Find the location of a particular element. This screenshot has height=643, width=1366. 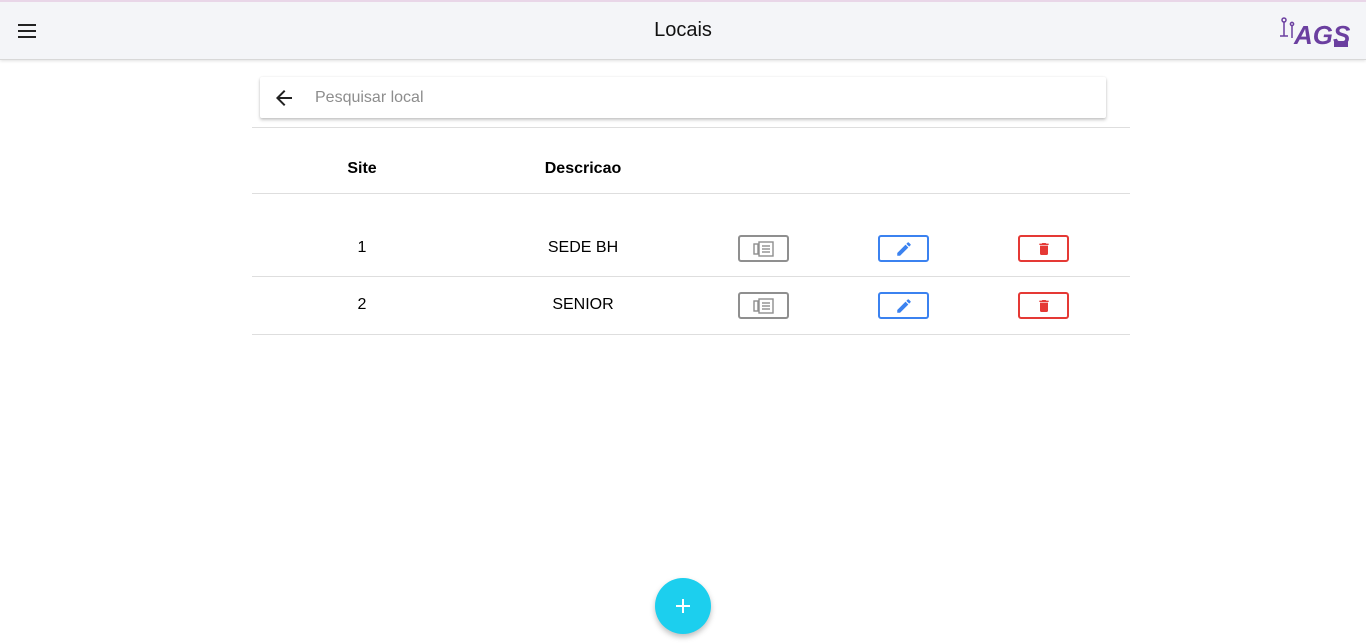

plus-icon is located at coordinates (683, 606).